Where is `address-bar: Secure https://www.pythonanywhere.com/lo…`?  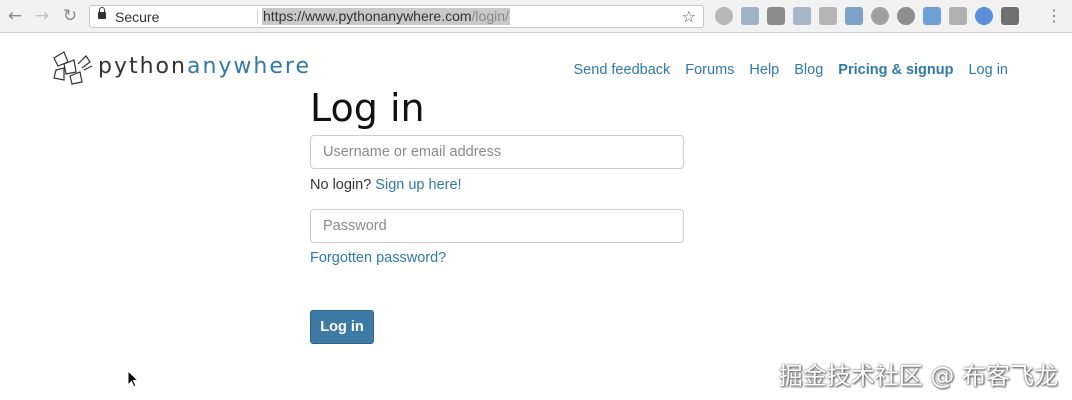 address-bar: Secure https://www.pythonanywhere.com/lo… is located at coordinates (396, 16).